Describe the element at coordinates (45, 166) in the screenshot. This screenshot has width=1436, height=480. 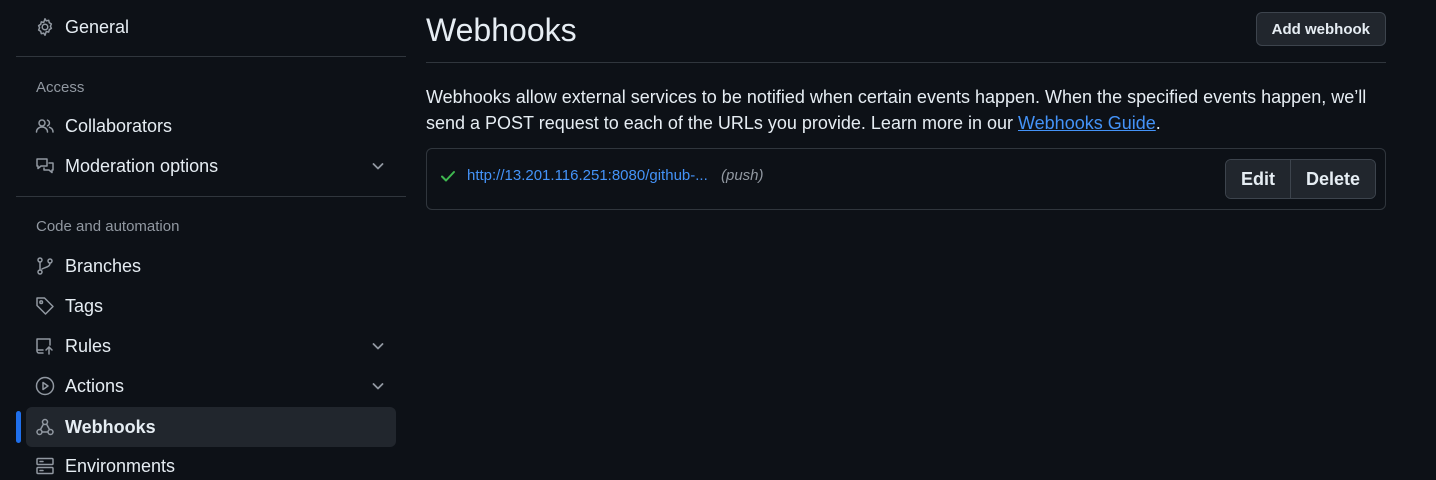
I see `comment-discussion-icon` at that location.